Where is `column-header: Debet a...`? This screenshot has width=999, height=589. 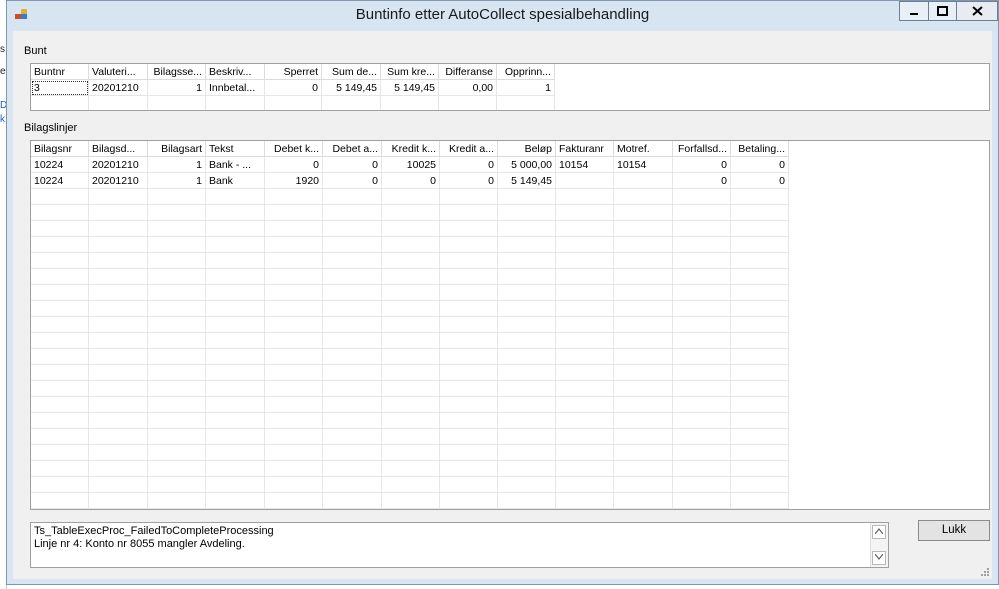
column-header: Debet a... is located at coordinates (352, 149).